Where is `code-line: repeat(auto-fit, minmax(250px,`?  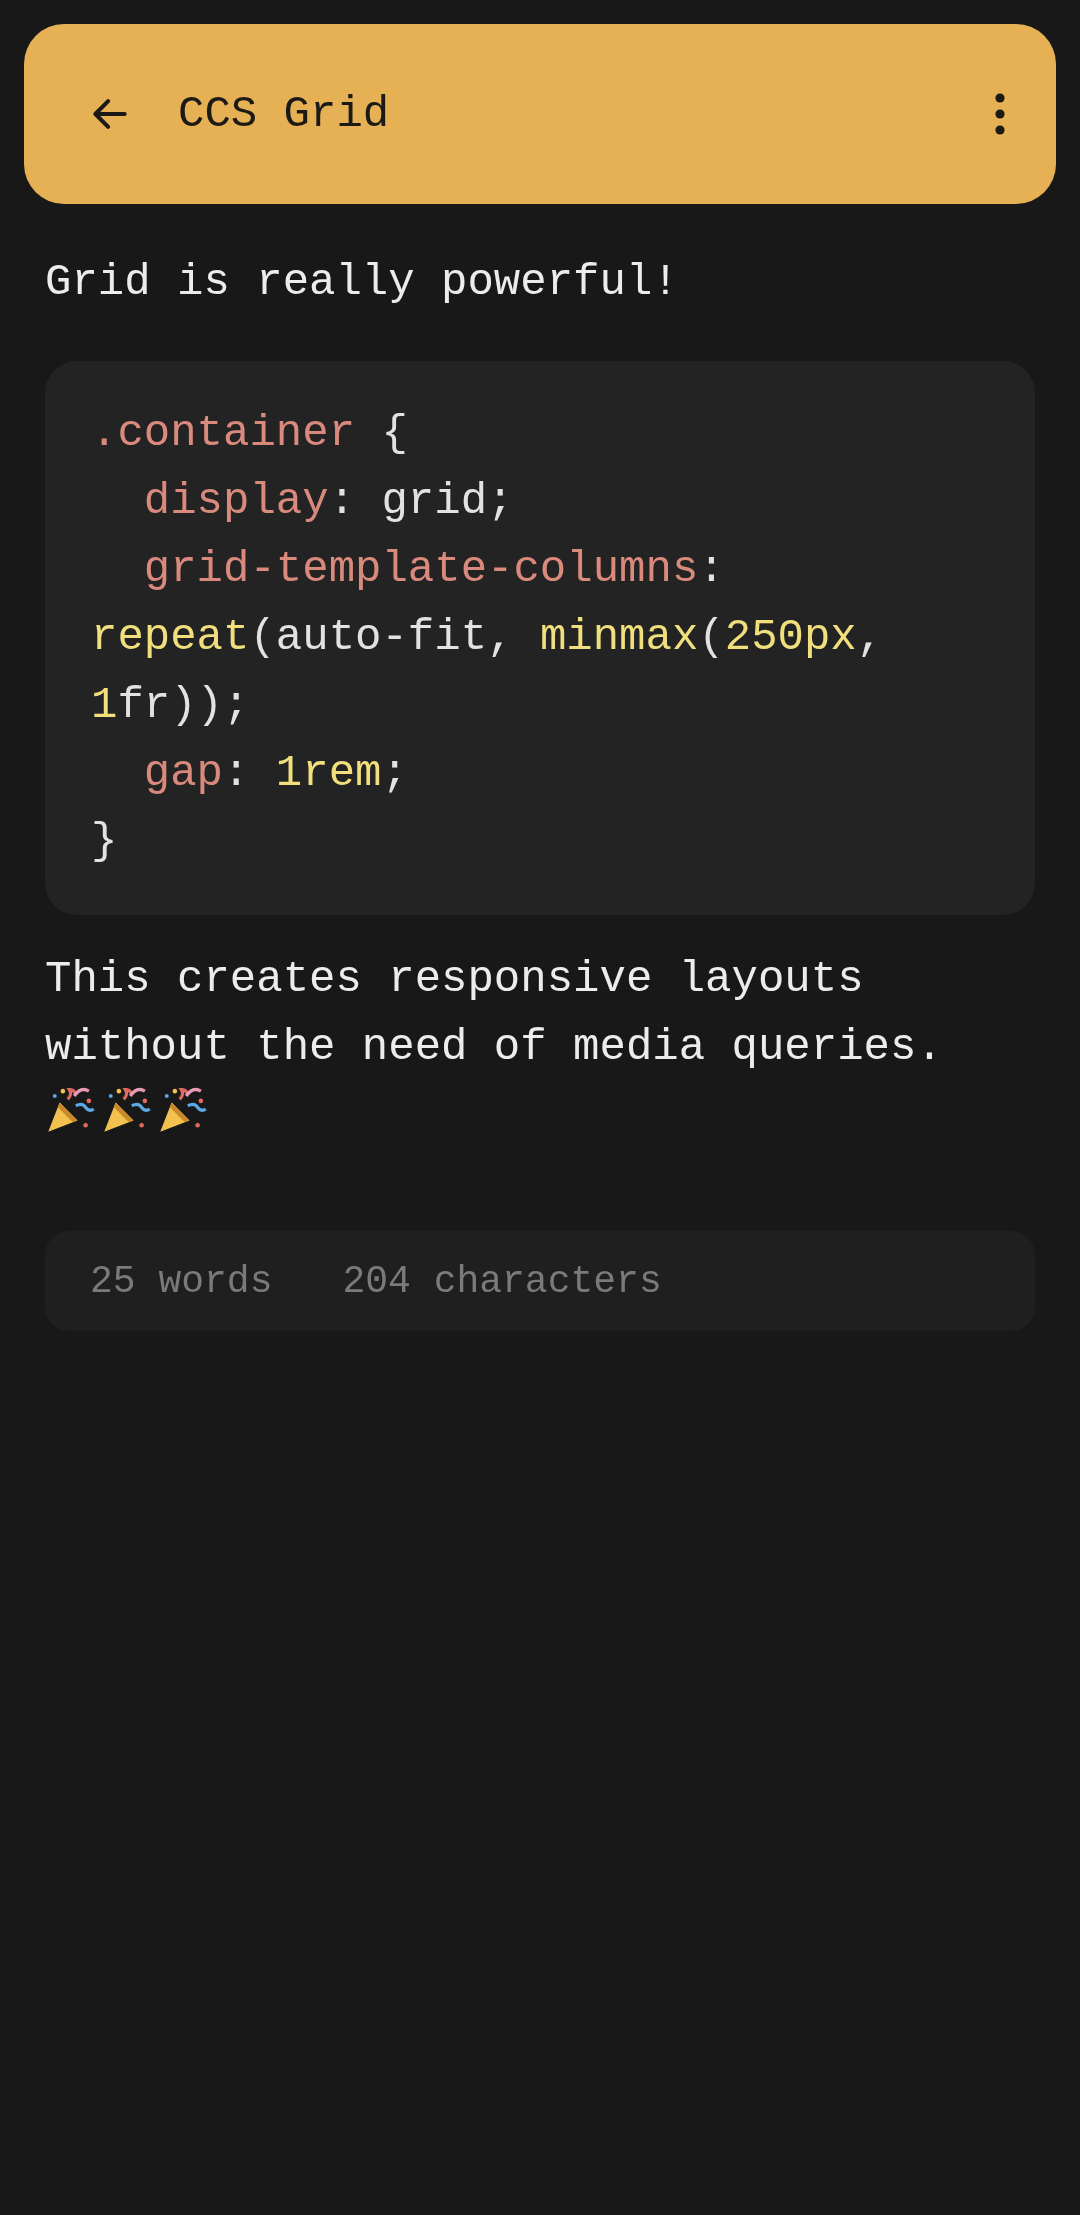
code-line: repeat(auto-fit, minmax(250px, is located at coordinates (488, 638).